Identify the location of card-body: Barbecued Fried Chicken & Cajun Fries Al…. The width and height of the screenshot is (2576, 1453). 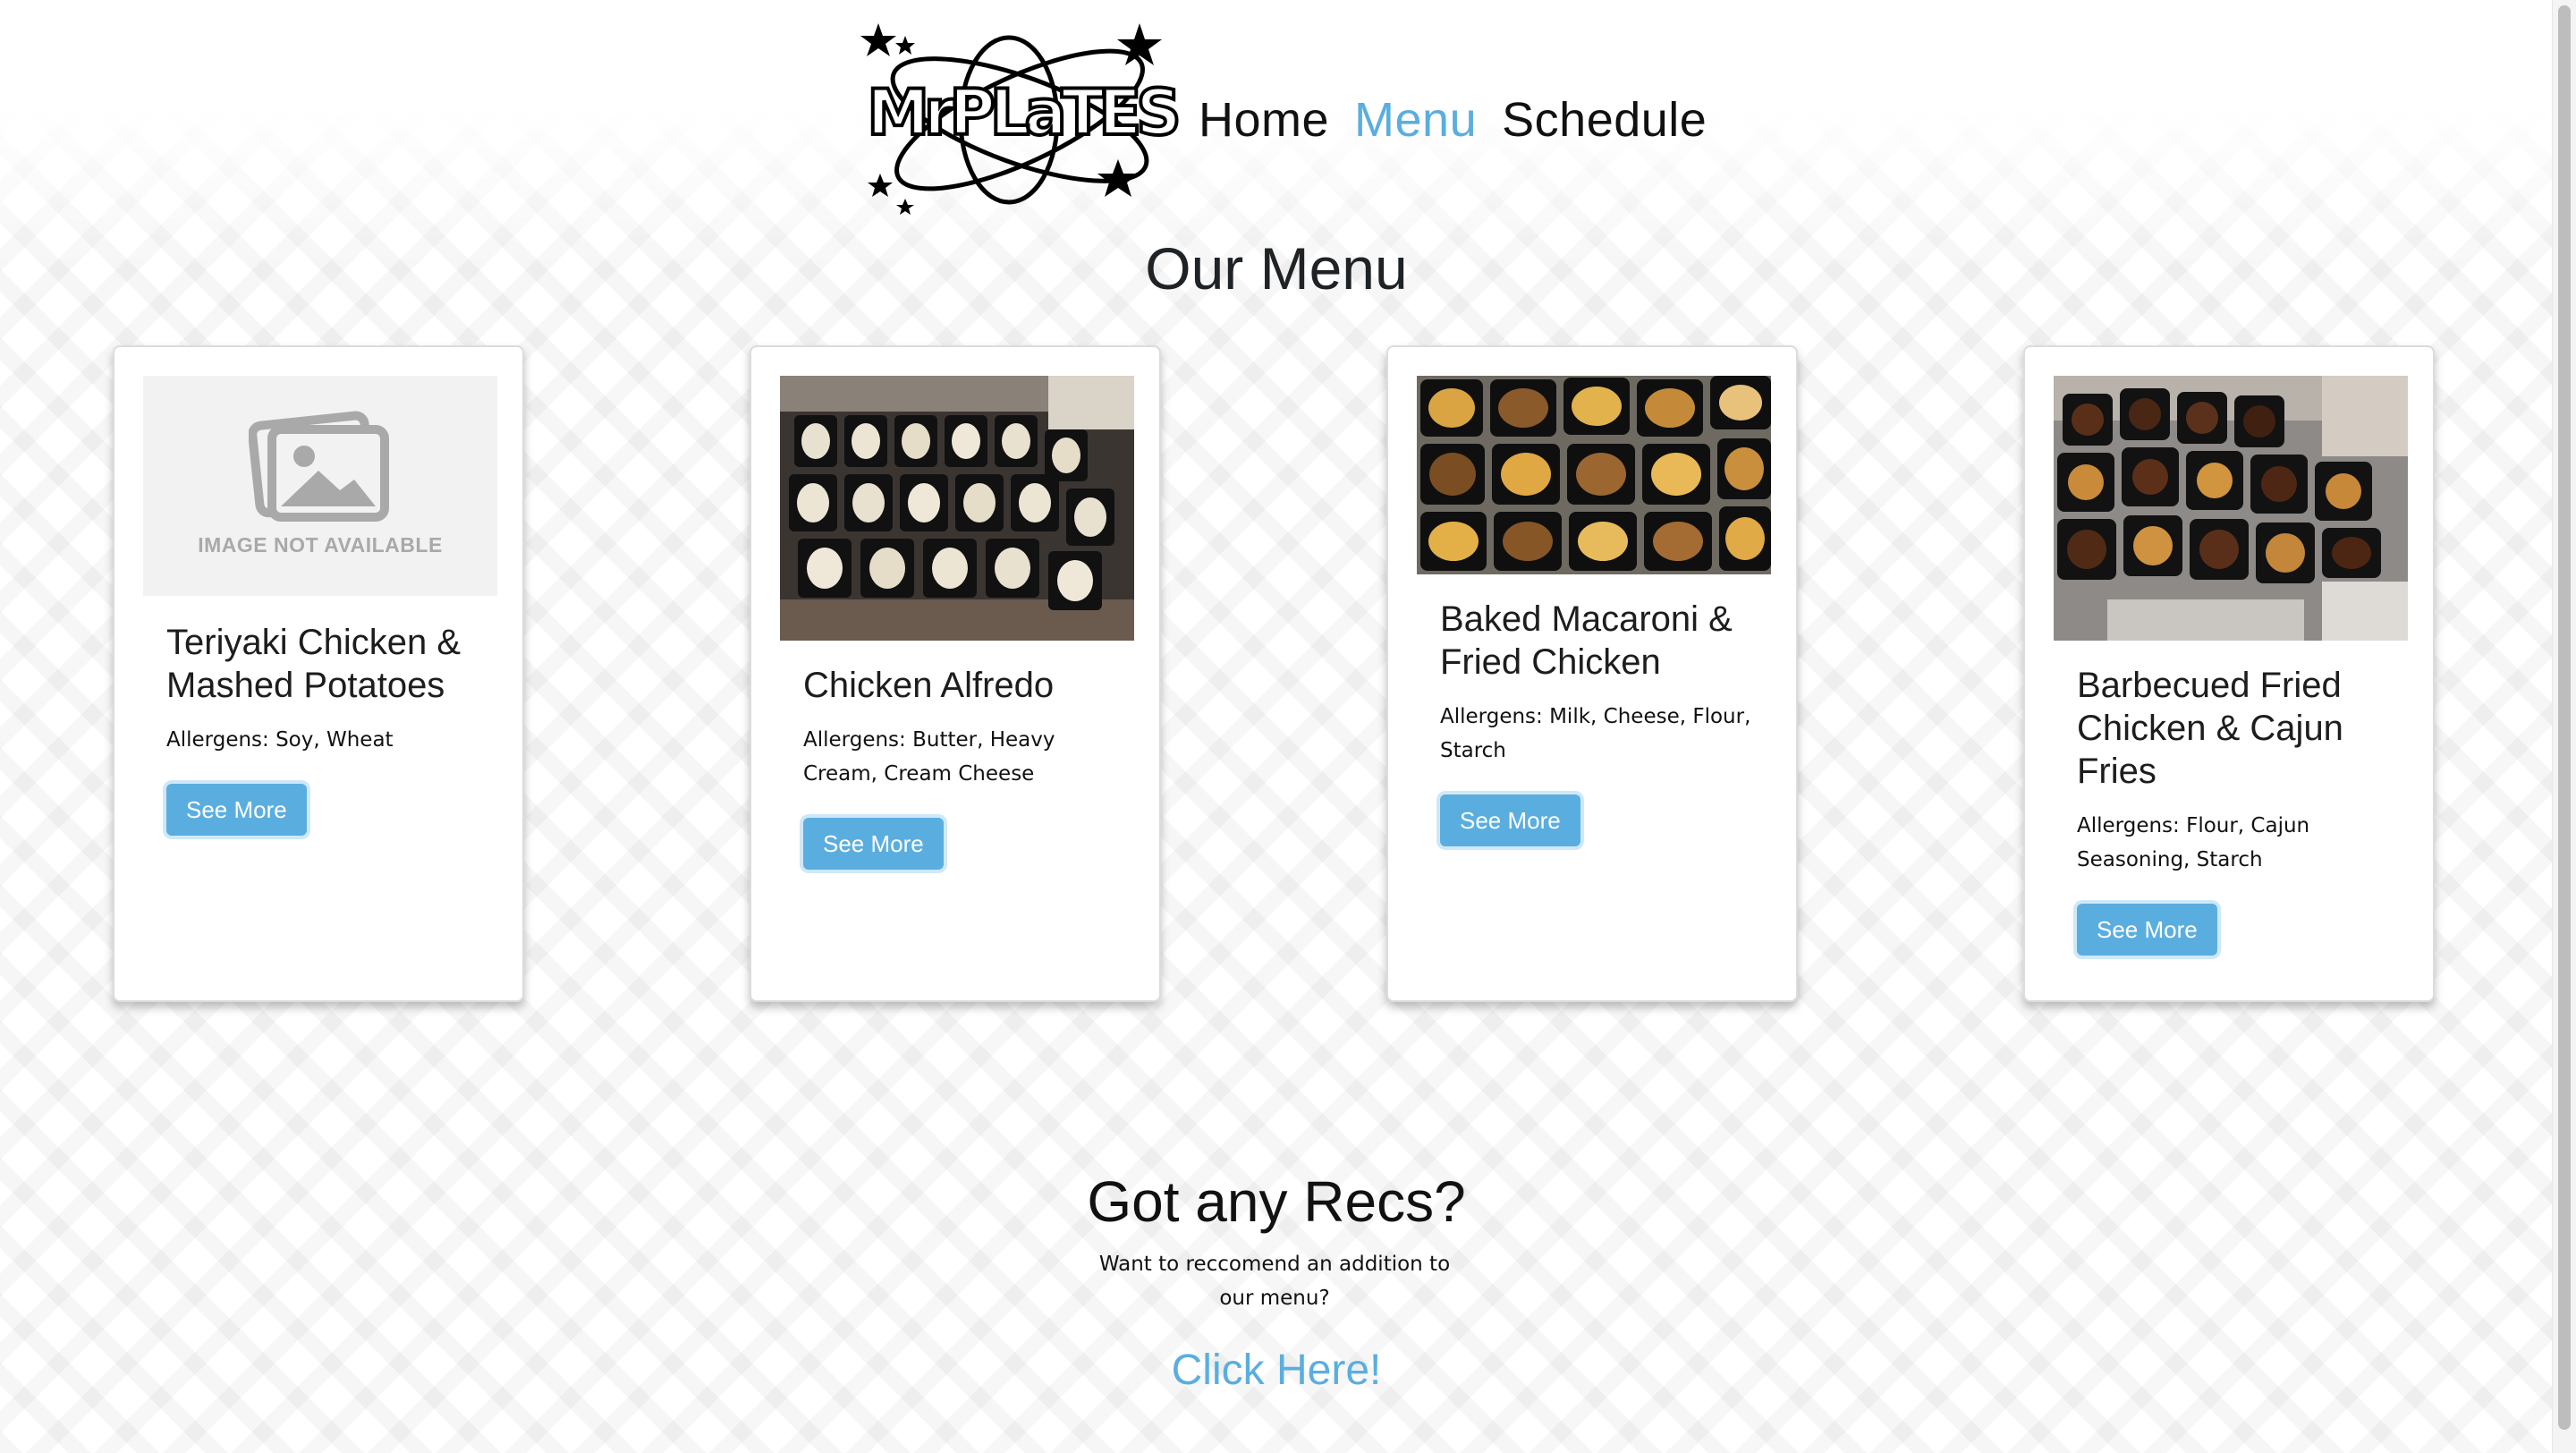
(2237, 810).